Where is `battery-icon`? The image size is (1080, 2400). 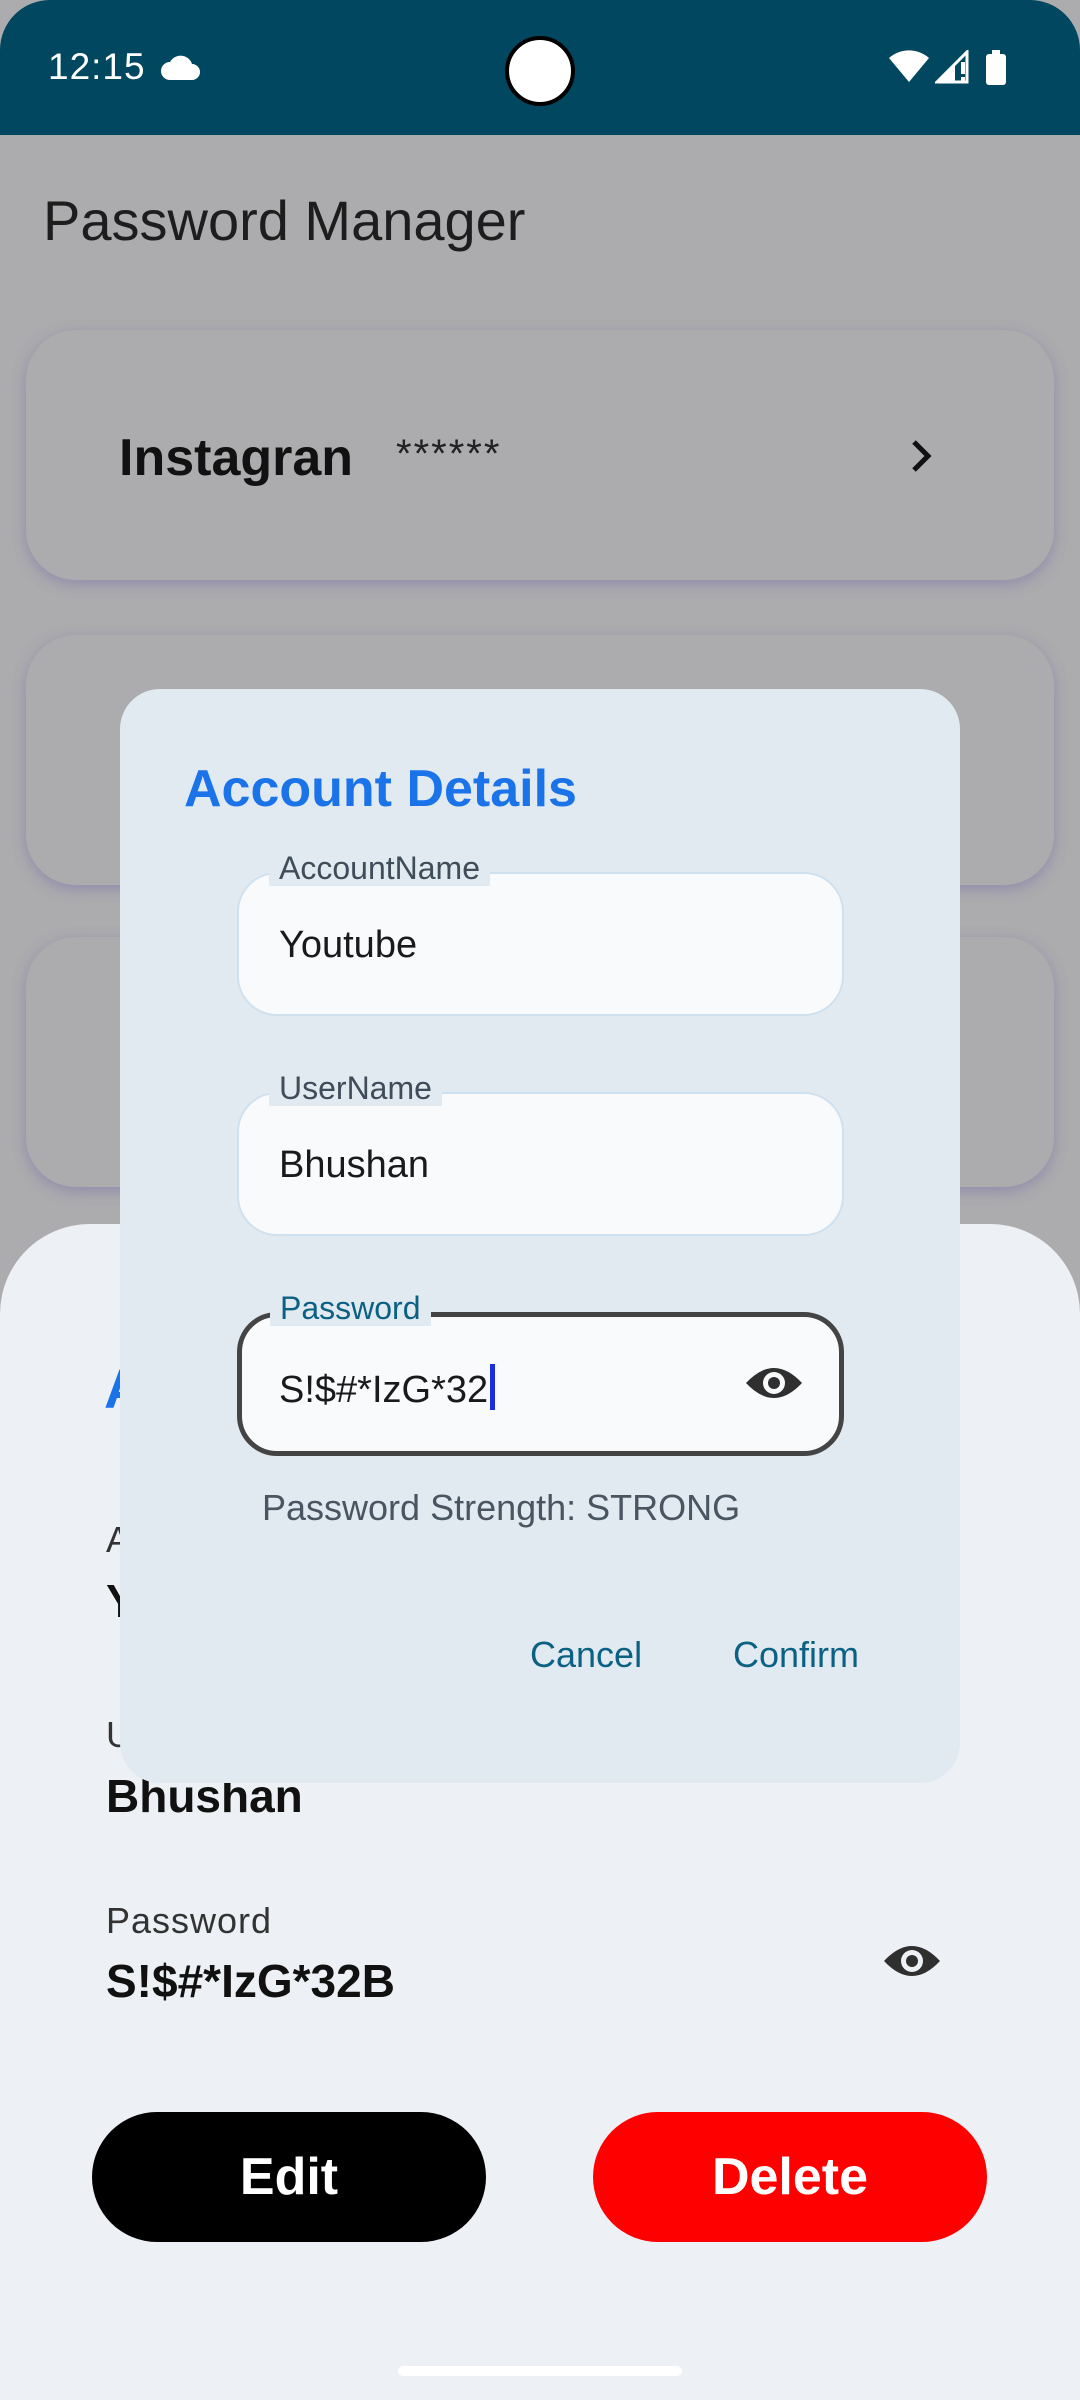
battery-icon is located at coordinates (996, 70).